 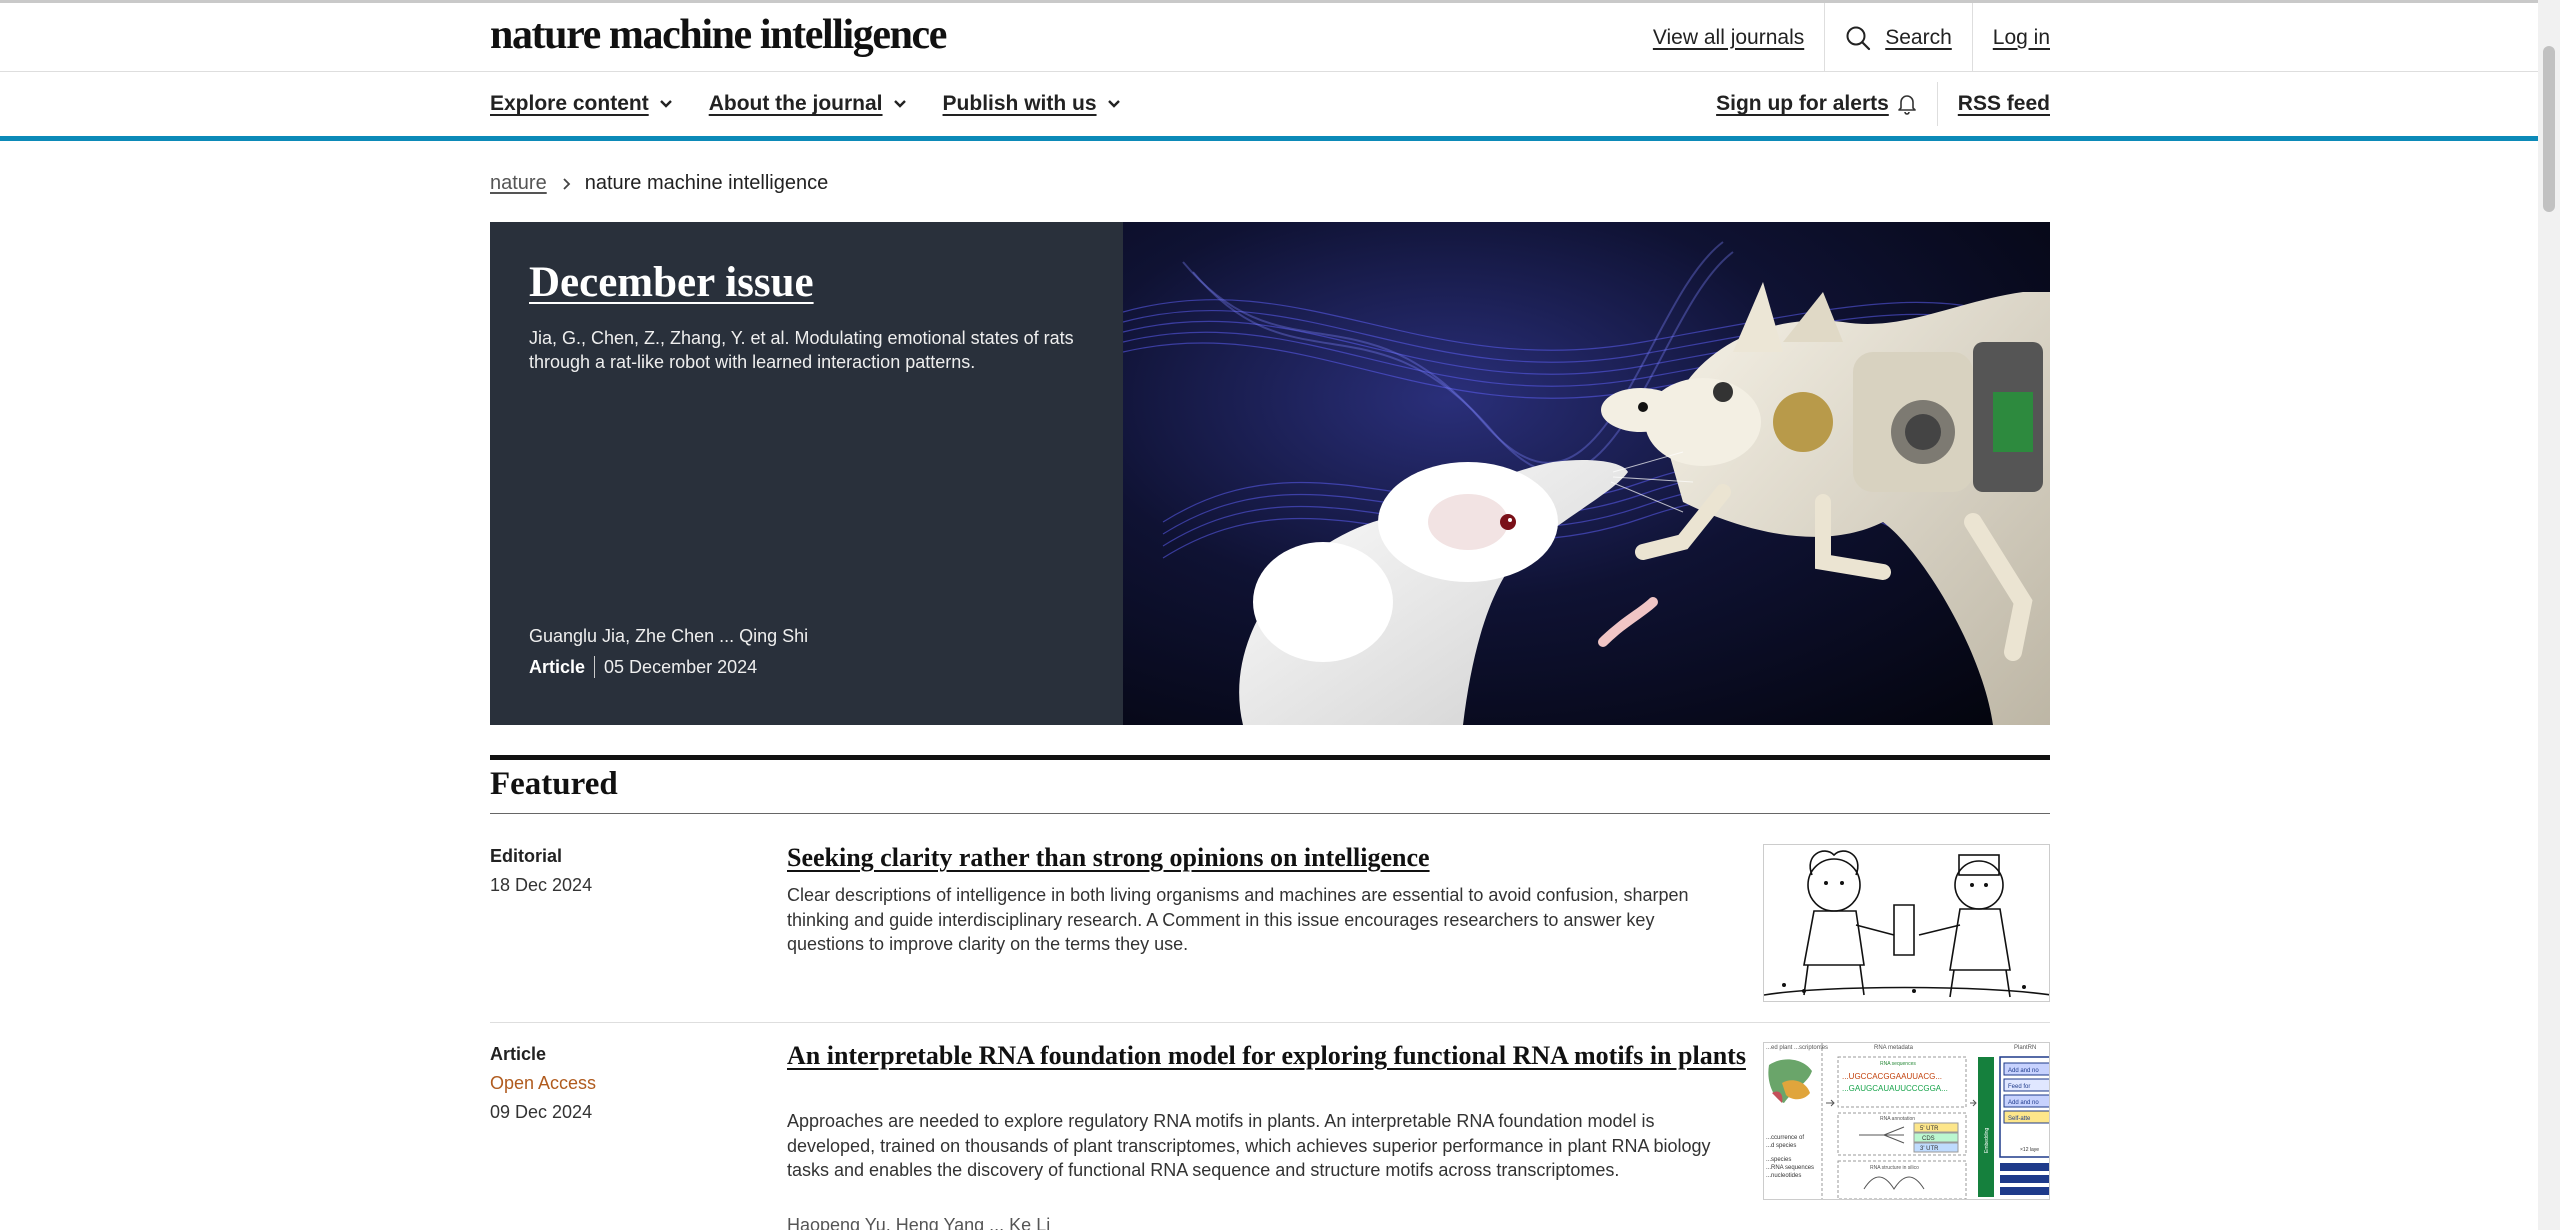 I want to click on figure-box-label: CDS, so click(x=1928, y=1139).